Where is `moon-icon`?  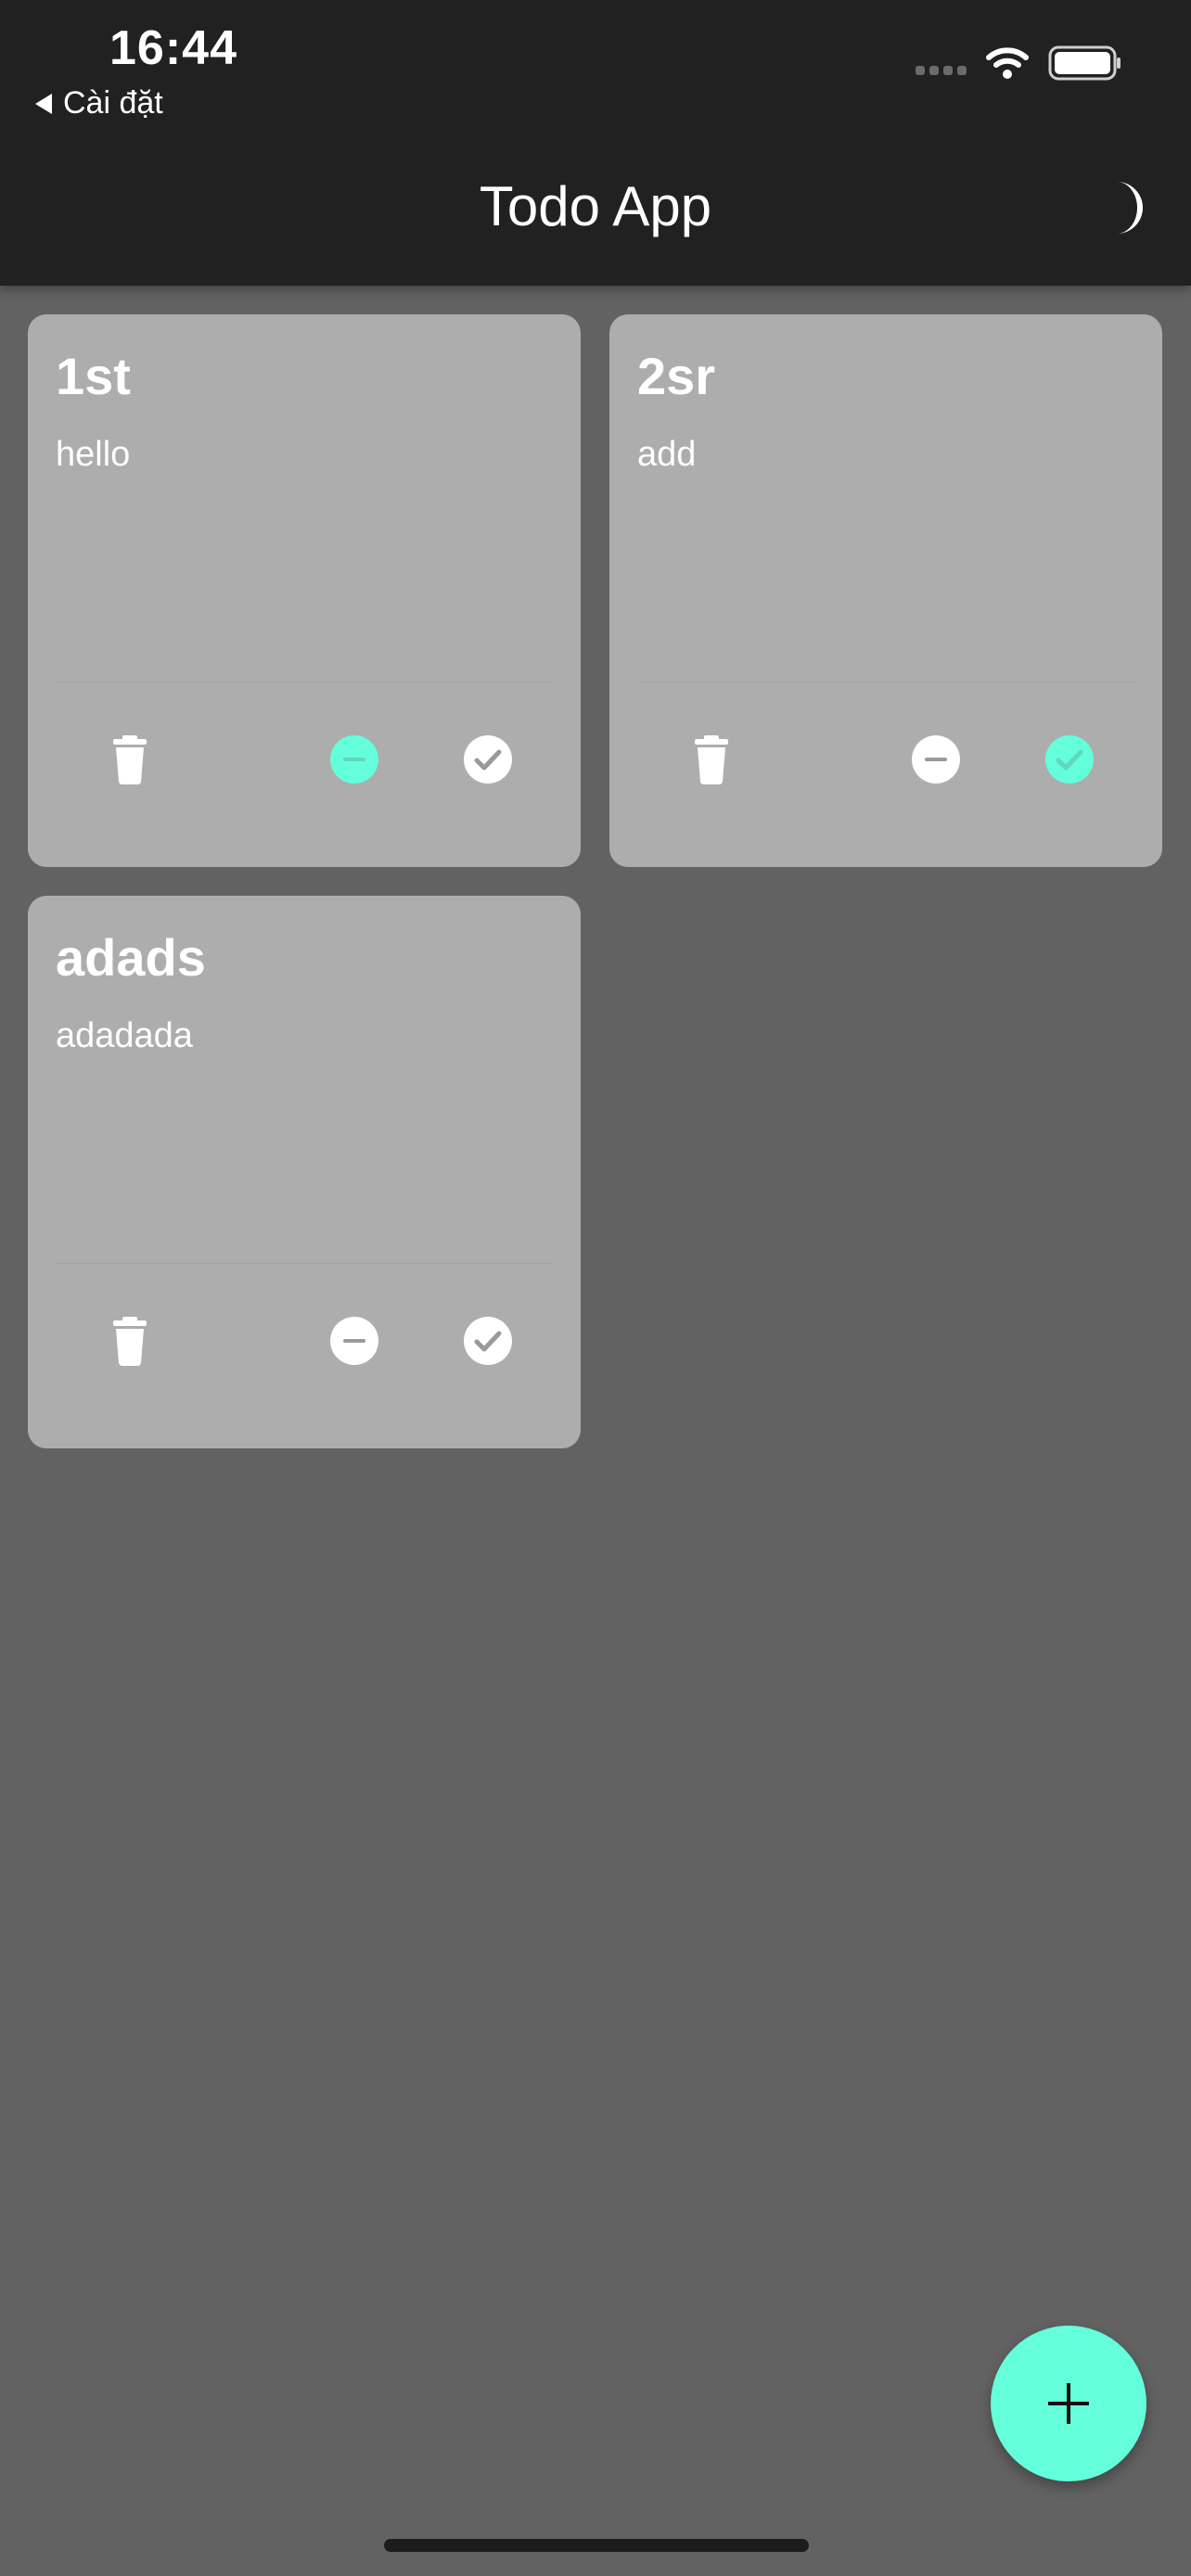
moon-icon is located at coordinates (1122, 207).